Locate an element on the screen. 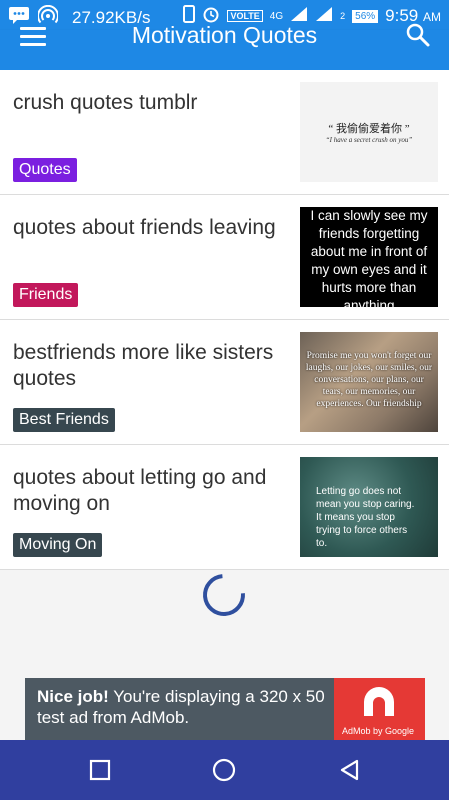 The height and width of the screenshot is (800, 449). volte-badge: VOLTE is located at coordinates (245, 16).